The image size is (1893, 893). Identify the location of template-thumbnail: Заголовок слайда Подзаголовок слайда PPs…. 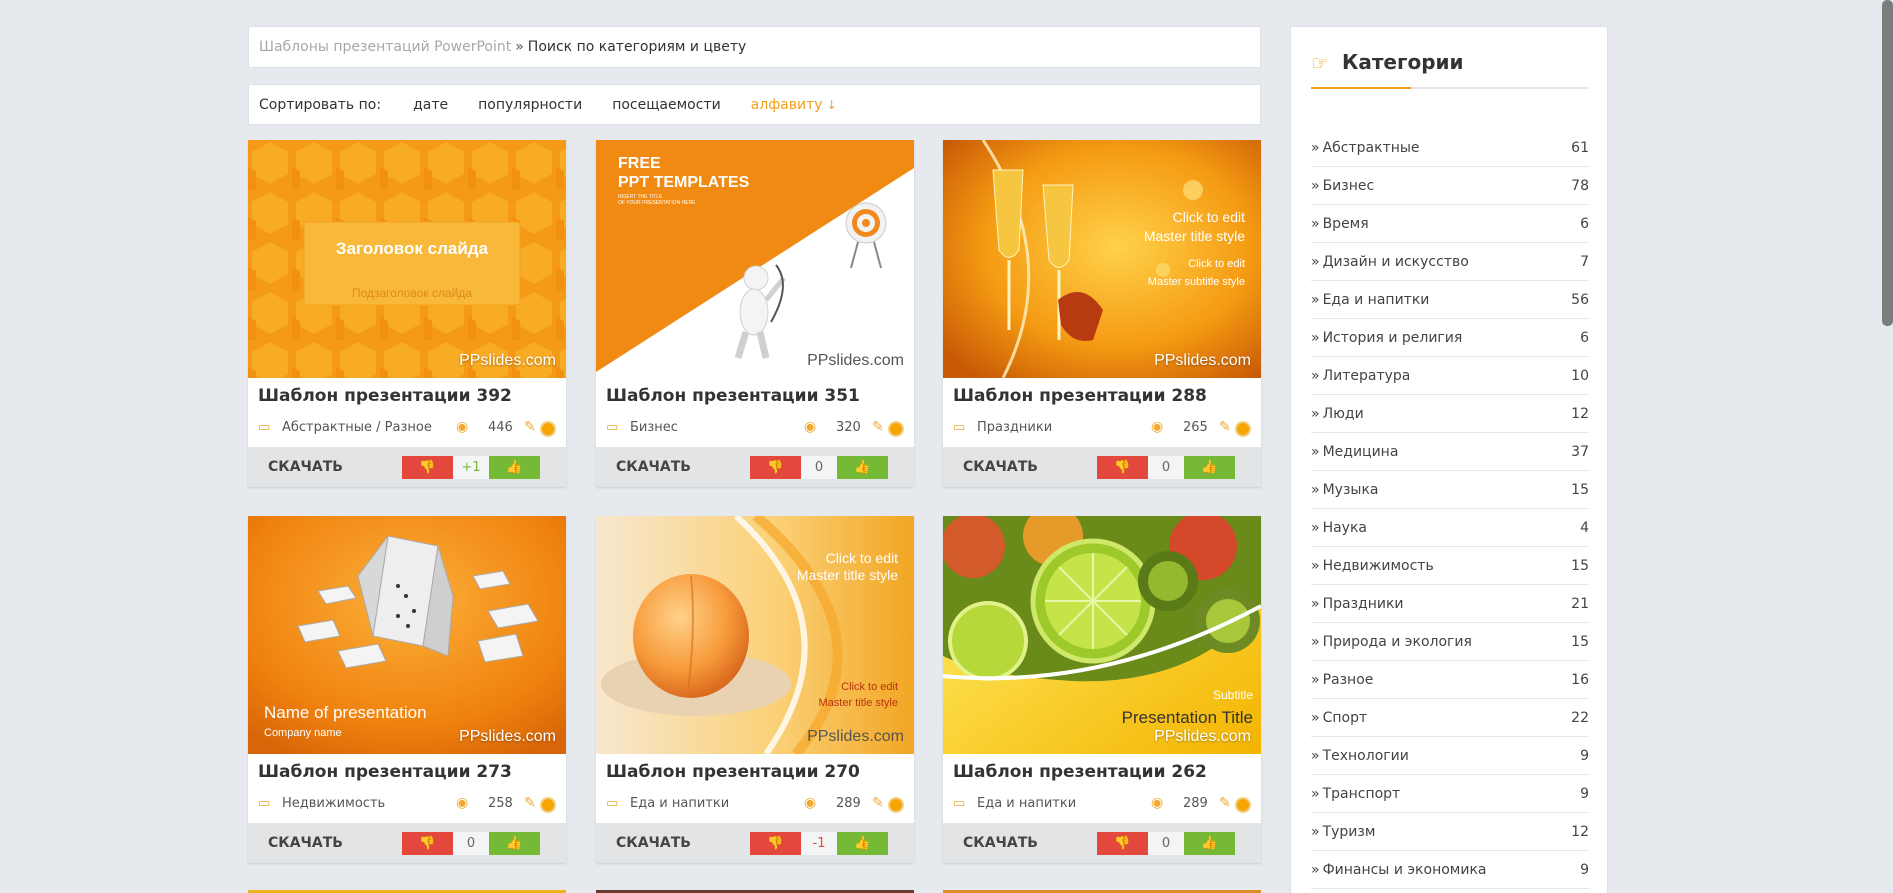
(407, 259).